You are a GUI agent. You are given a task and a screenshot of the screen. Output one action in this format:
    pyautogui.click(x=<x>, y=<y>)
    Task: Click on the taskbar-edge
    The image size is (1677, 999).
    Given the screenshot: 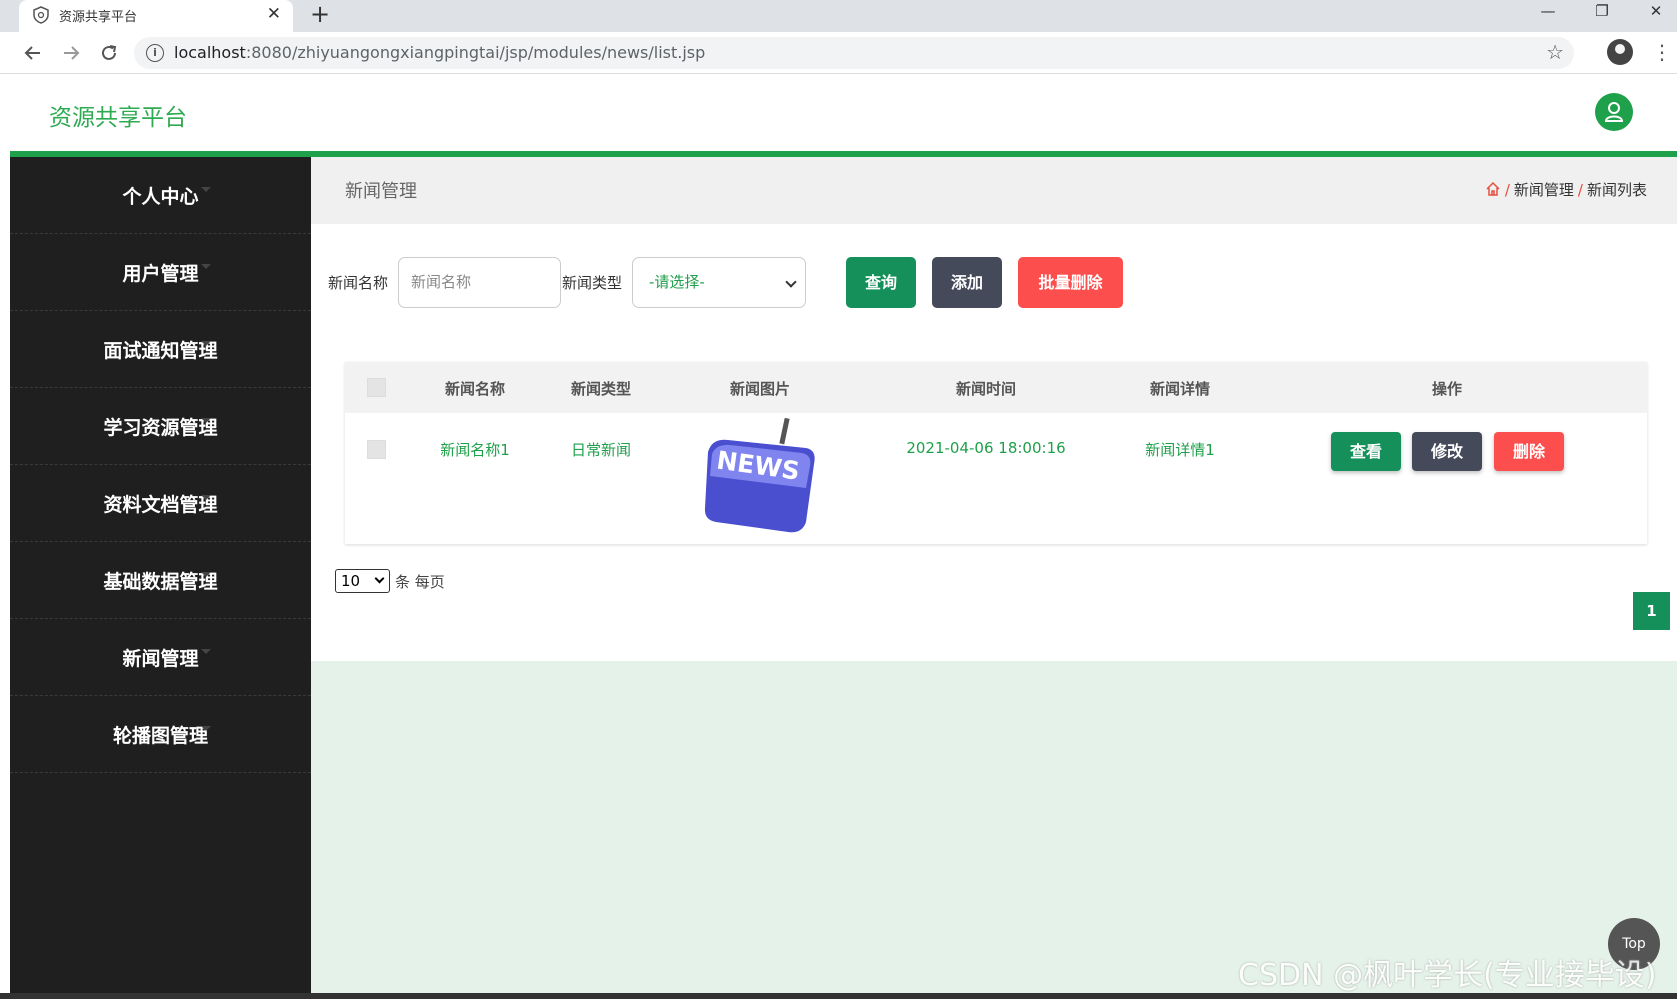 What is the action you would take?
    pyautogui.click(x=838, y=996)
    